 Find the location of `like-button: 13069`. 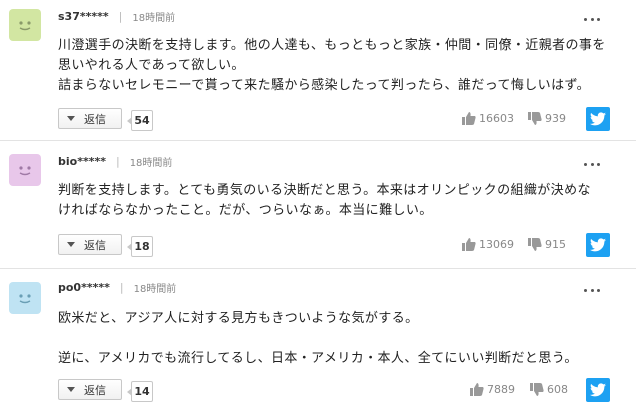

like-button: 13069 is located at coordinates (488, 244).